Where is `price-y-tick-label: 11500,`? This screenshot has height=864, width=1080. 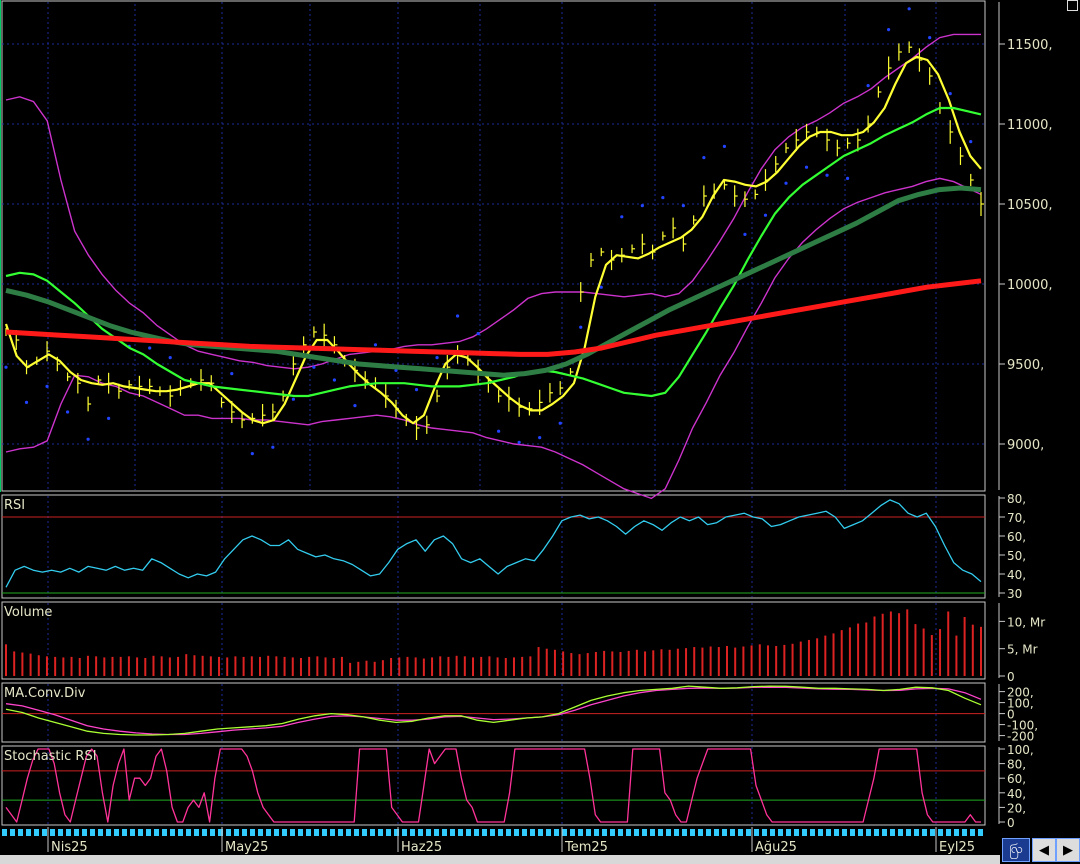
price-y-tick-label: 11500, is located at coordinates (1030, 45).